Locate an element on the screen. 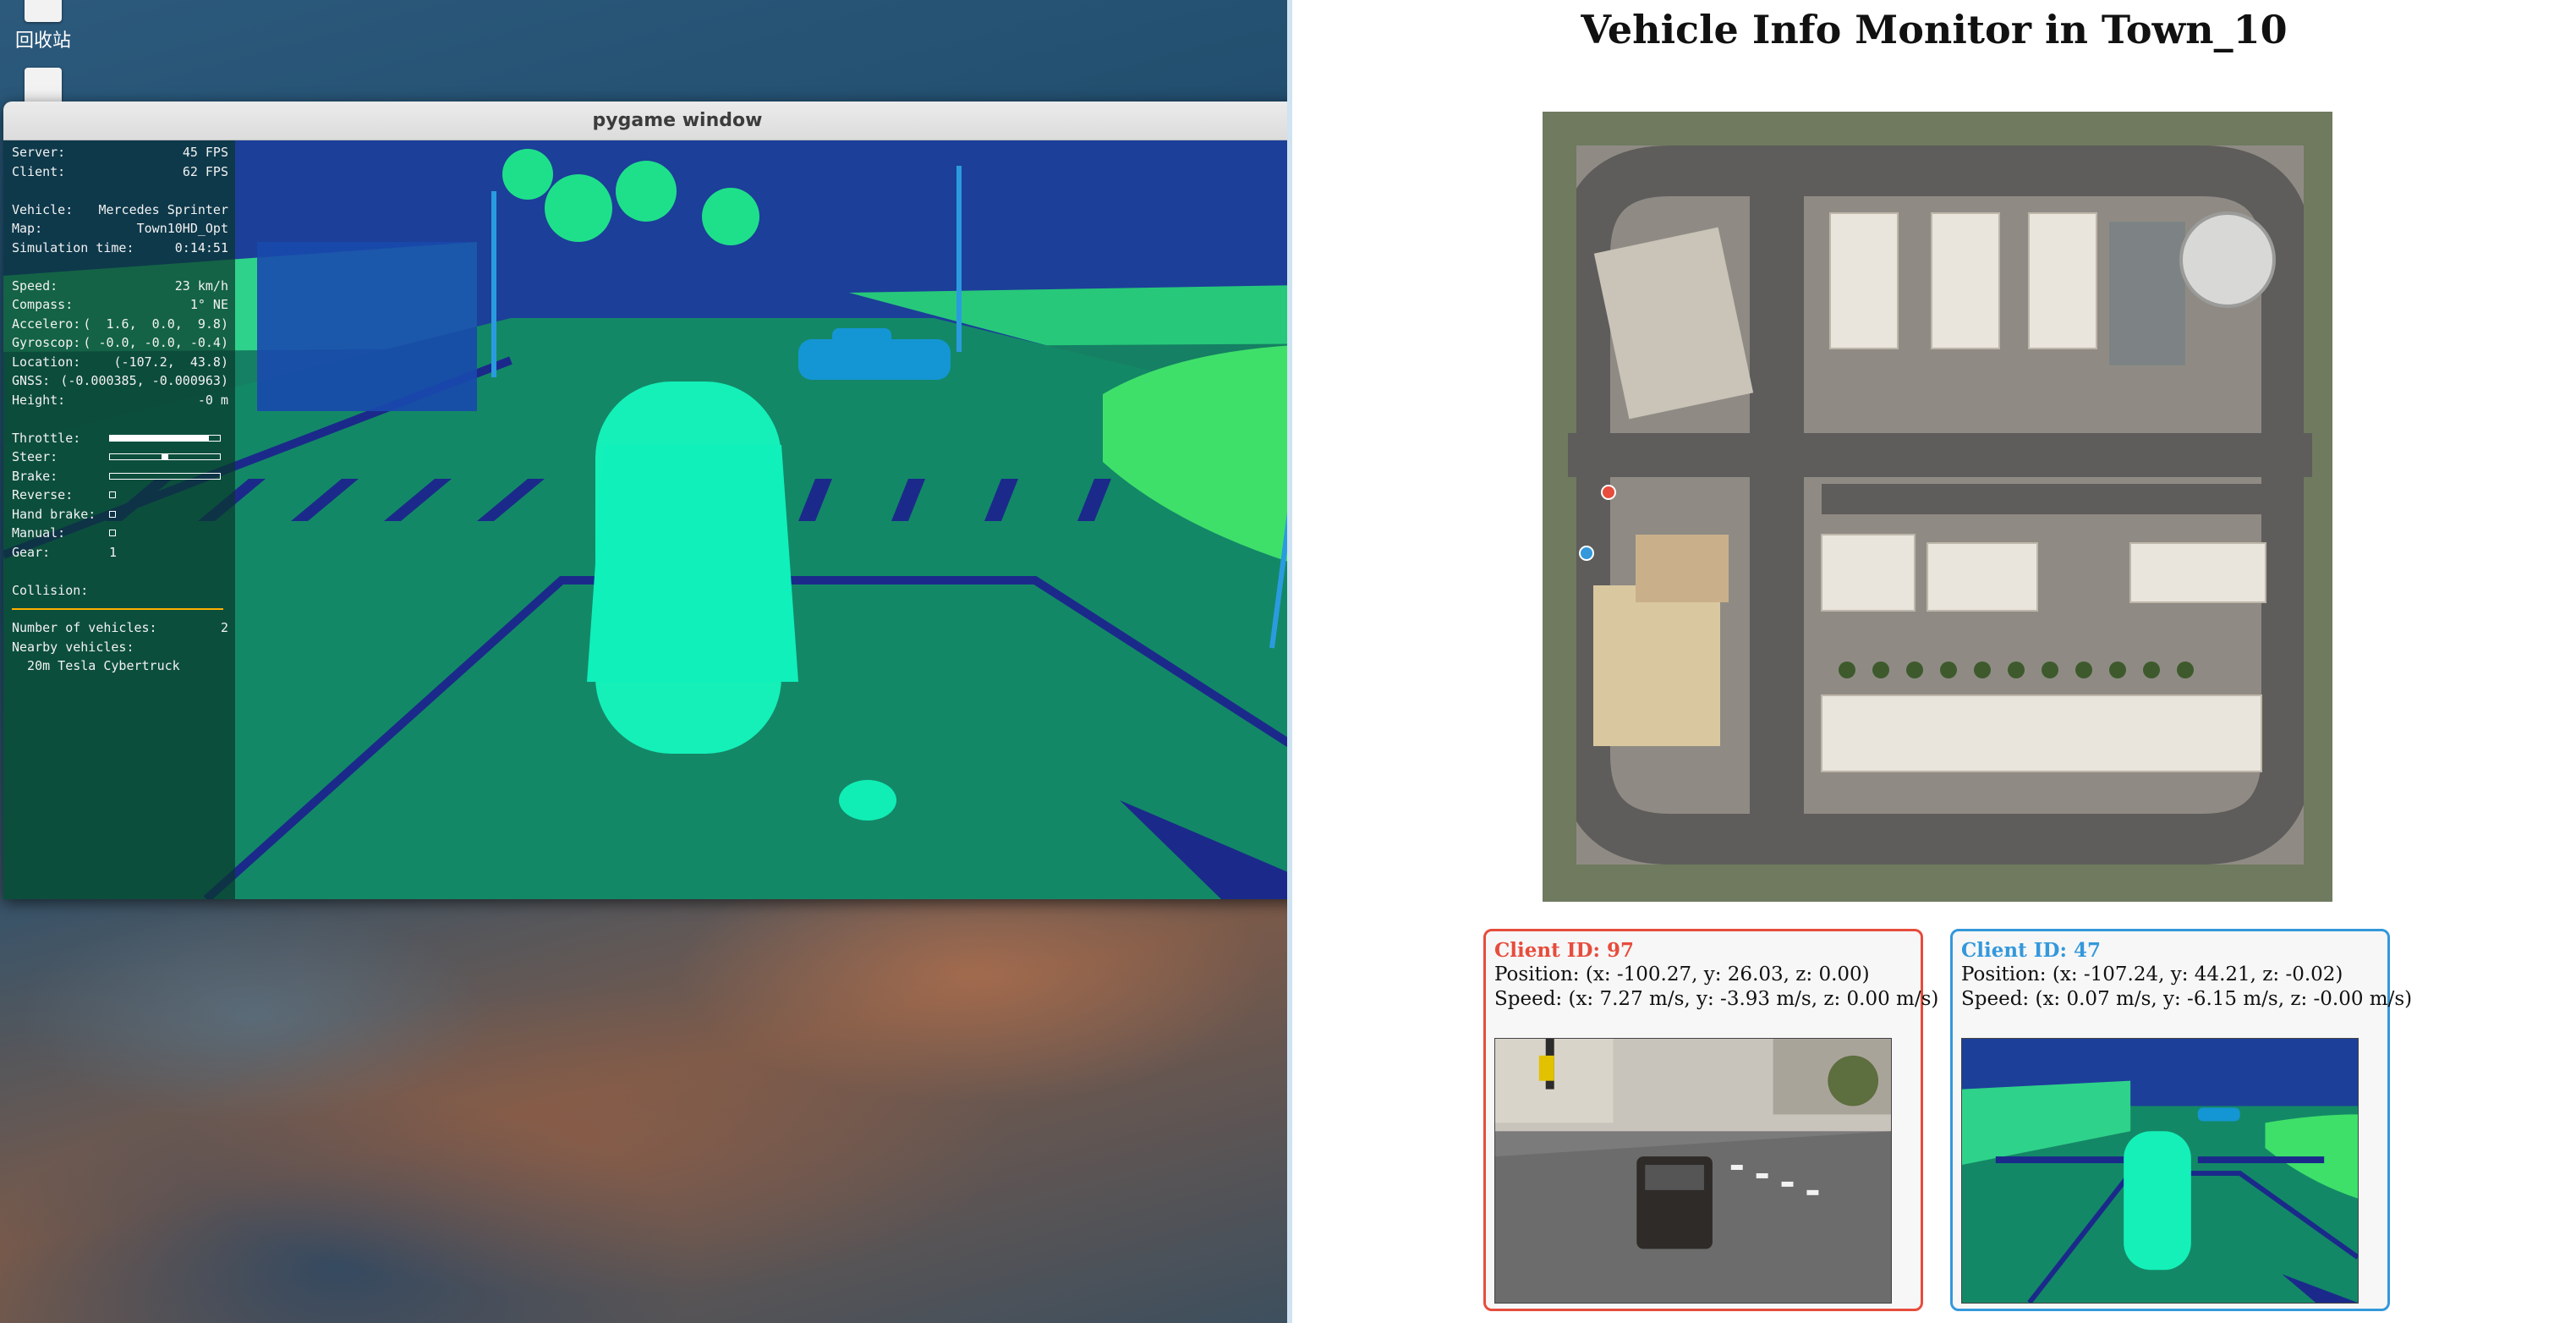 The image size is (2576, 1323). handbrake-checkbox is located at coordinates (112, 514).